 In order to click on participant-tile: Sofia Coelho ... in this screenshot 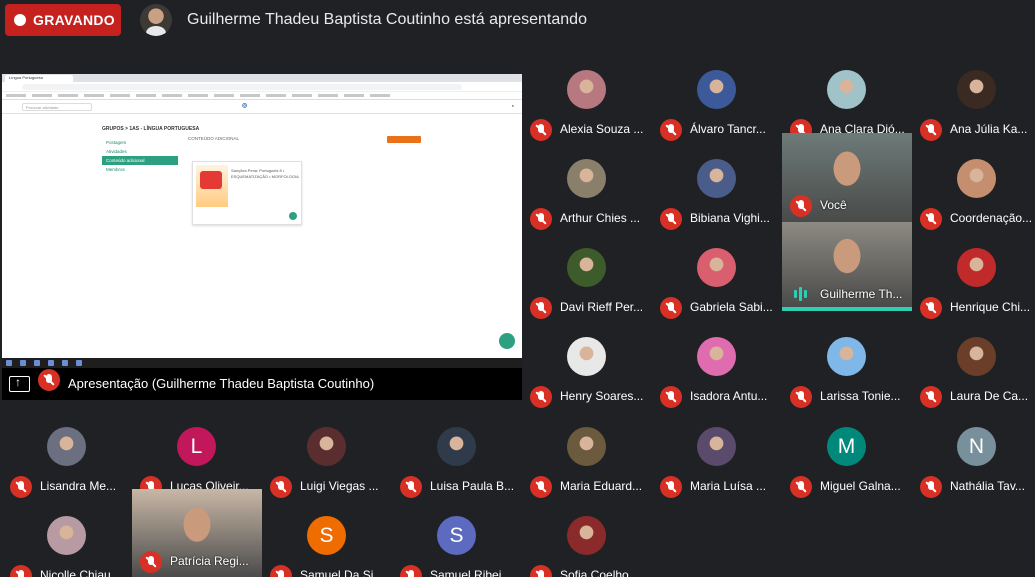, I will do `click(587, 540)`.